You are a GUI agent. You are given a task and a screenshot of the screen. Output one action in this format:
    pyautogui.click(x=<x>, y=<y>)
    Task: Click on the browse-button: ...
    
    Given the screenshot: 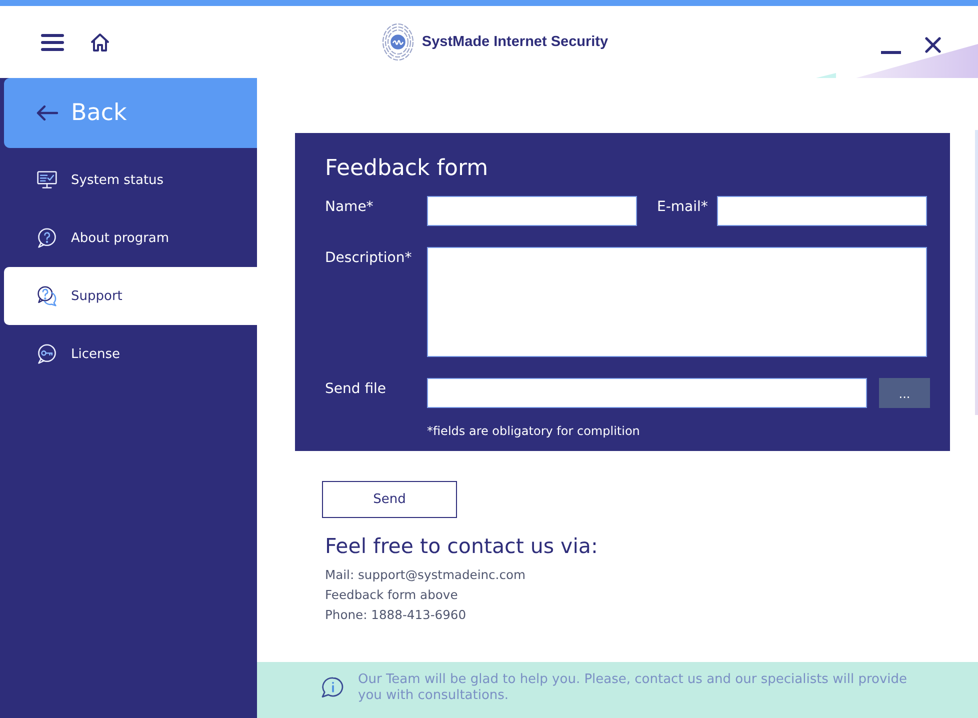 What is the action you would take?
    pyautogui.click(x=904, y=393)
    